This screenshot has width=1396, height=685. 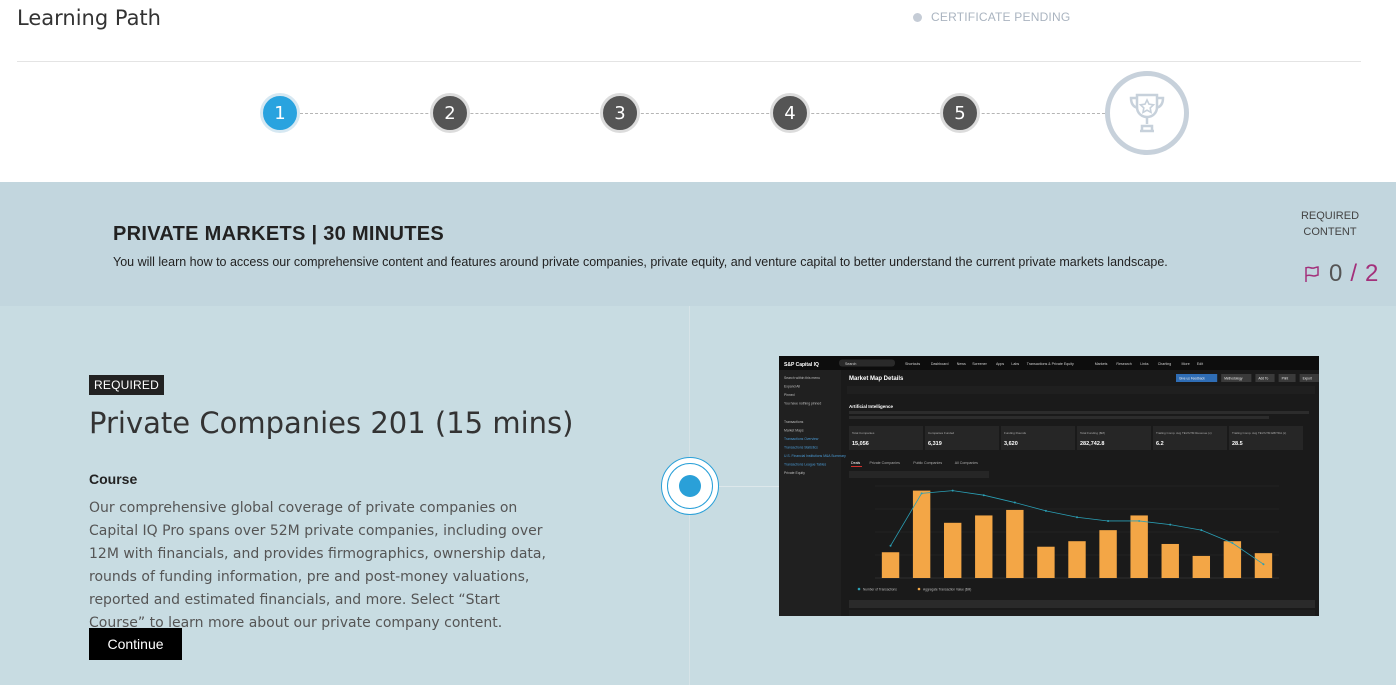 I want to click on flag-icon, so click(x=1312, y=274).